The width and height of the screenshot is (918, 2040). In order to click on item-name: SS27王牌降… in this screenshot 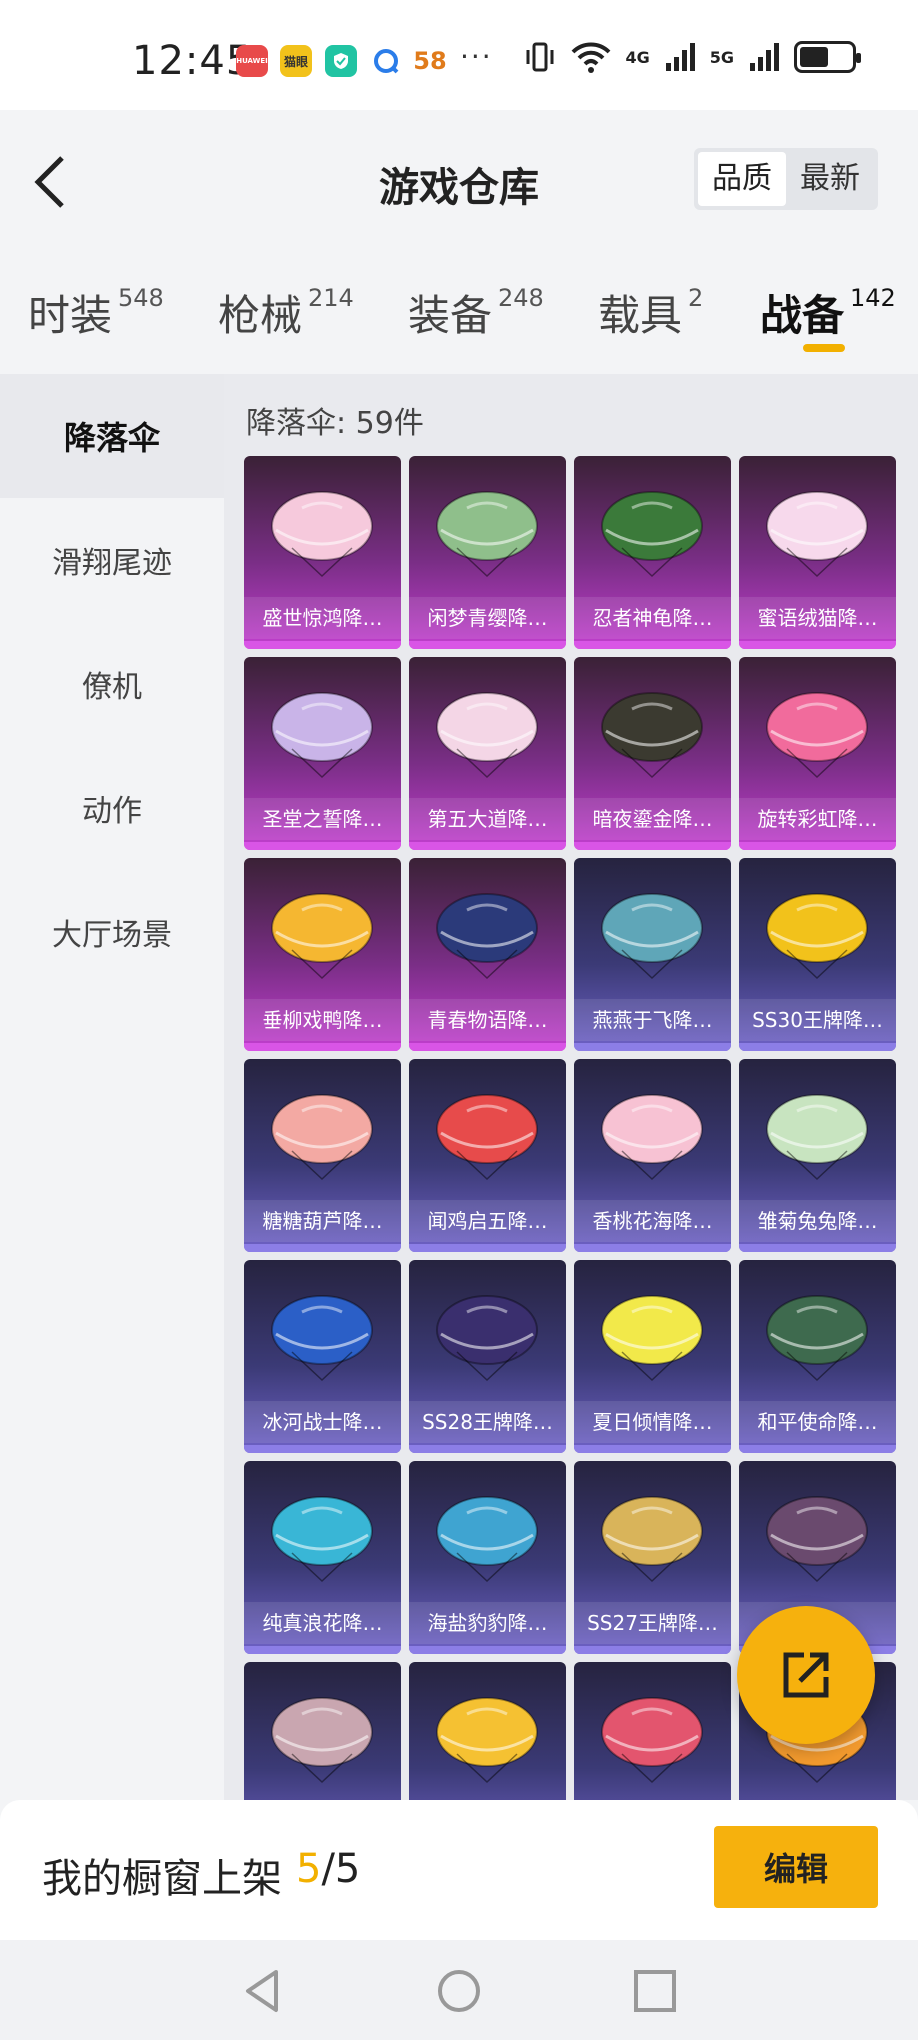, I will do `click(652, 1623)`.